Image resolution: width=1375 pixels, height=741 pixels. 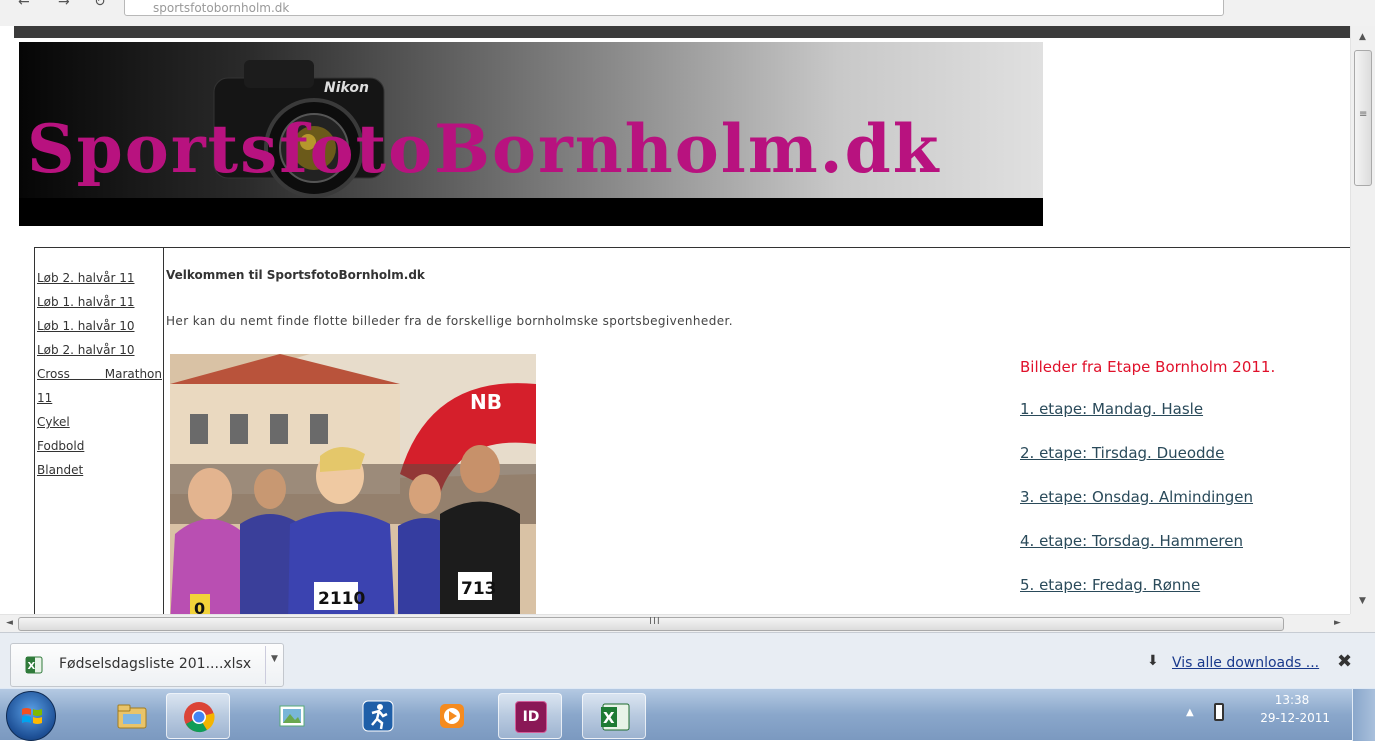 I want to click on media-player-icon, so click(x=452, y=716).